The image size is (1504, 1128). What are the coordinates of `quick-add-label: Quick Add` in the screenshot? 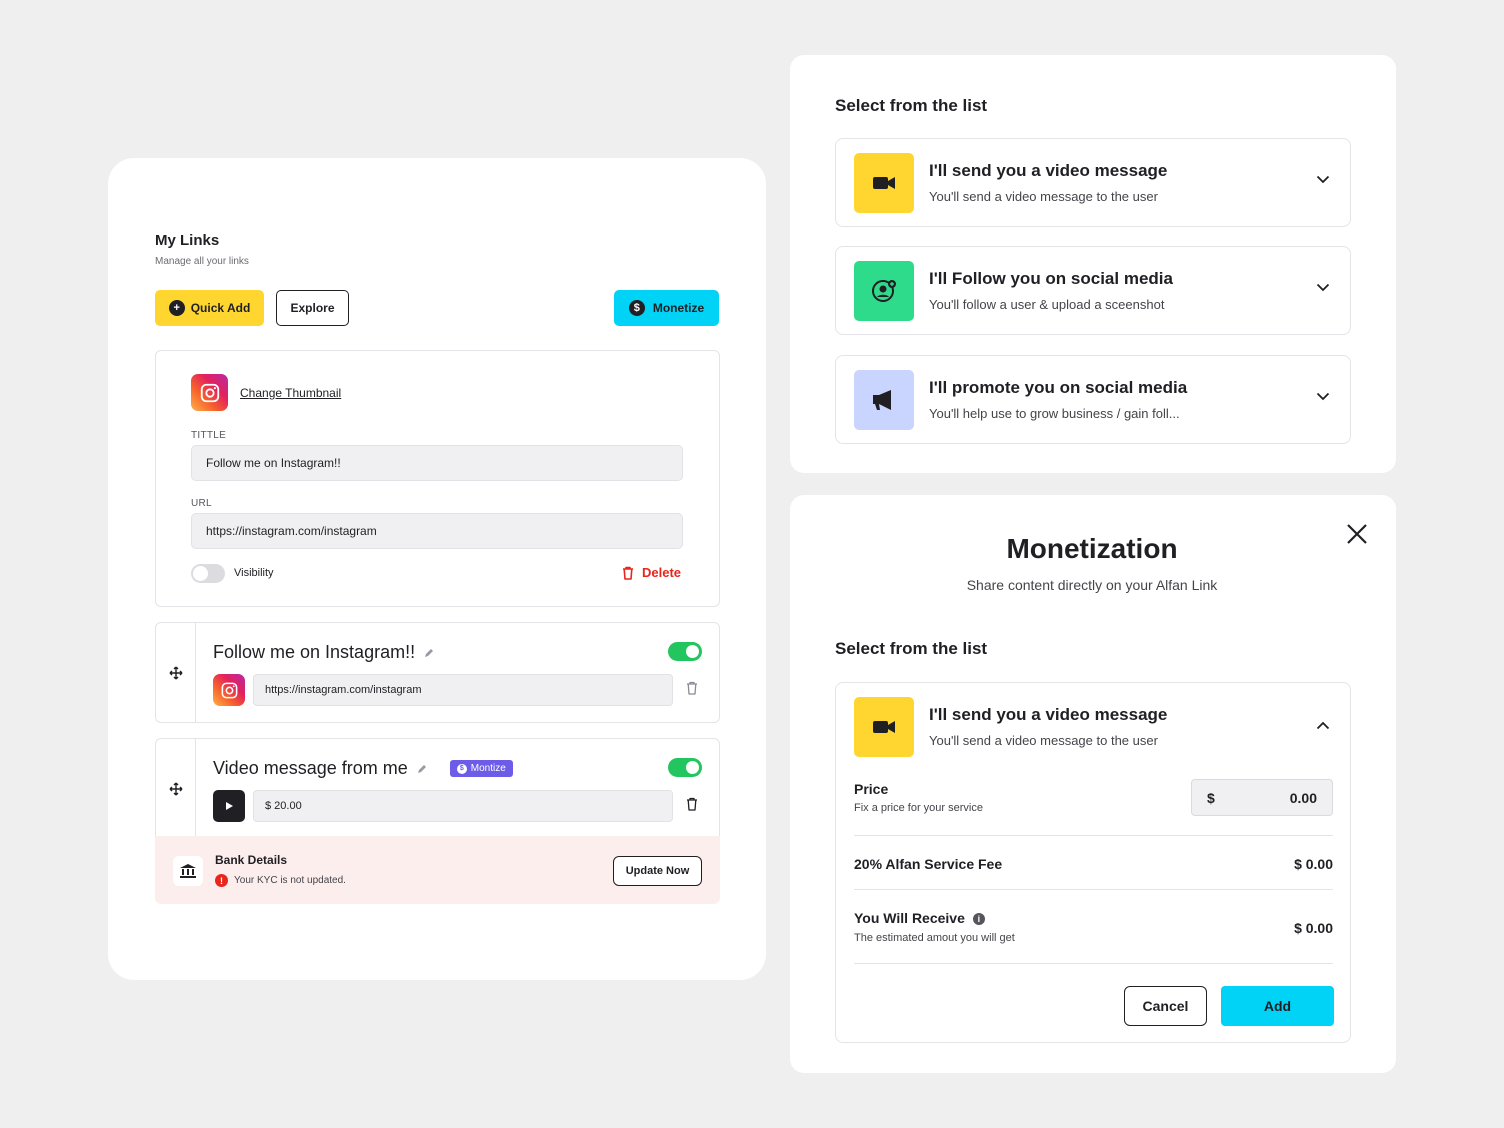 It's located at (220, 308).